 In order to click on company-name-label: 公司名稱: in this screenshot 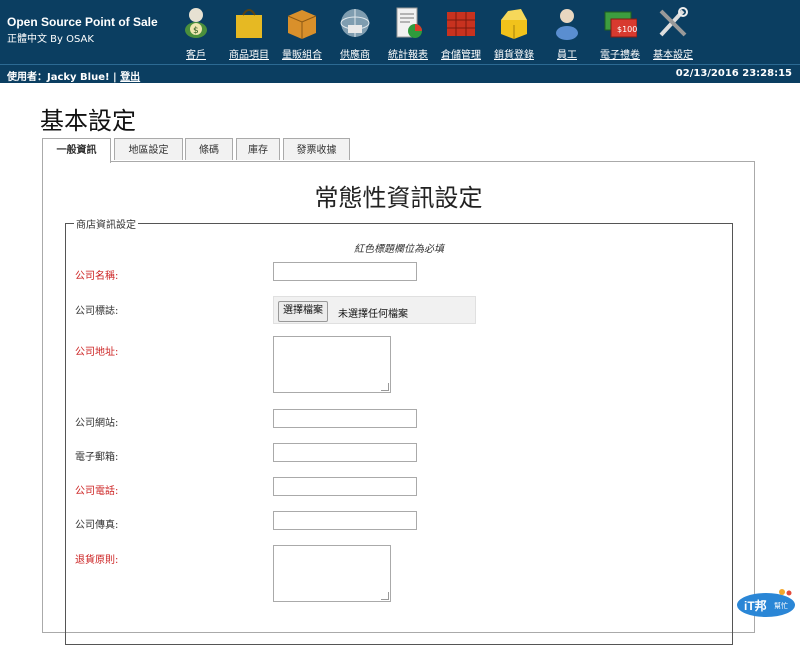, I will do `click(97, 276)`.